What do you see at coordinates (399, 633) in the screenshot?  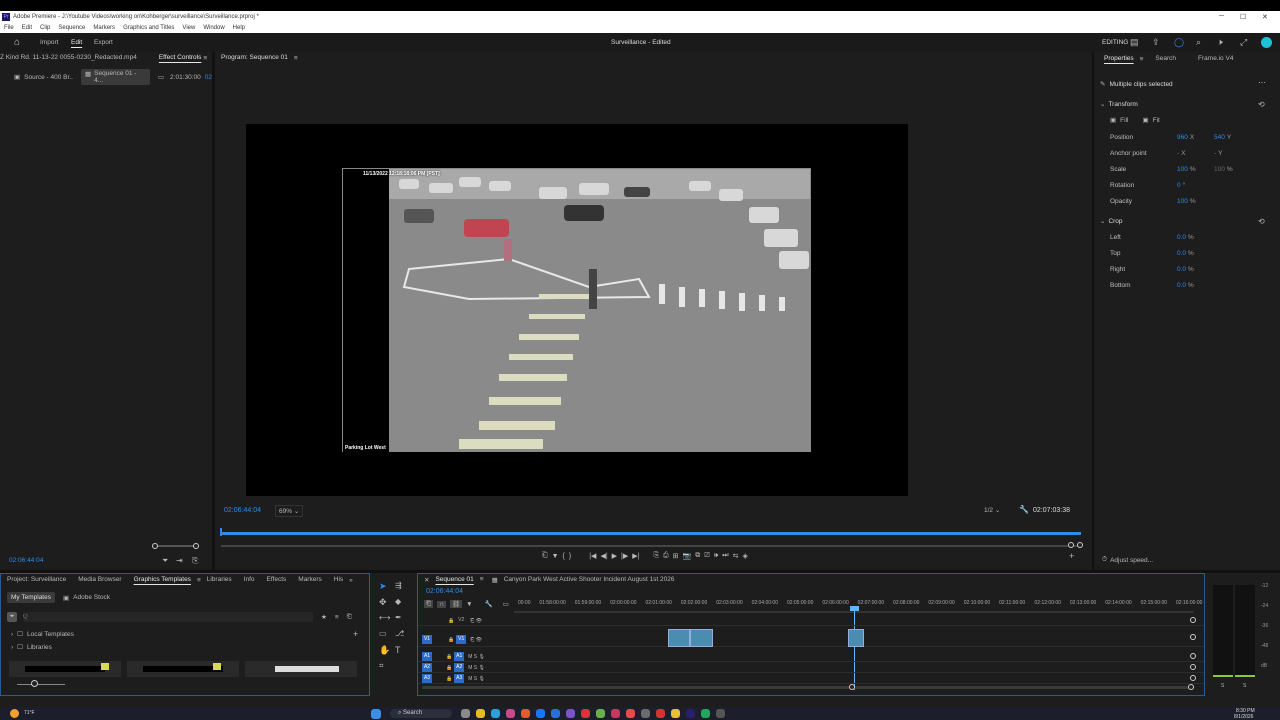 I see `hand-tool-icon: ⎇` at bounding box center [399, 633].